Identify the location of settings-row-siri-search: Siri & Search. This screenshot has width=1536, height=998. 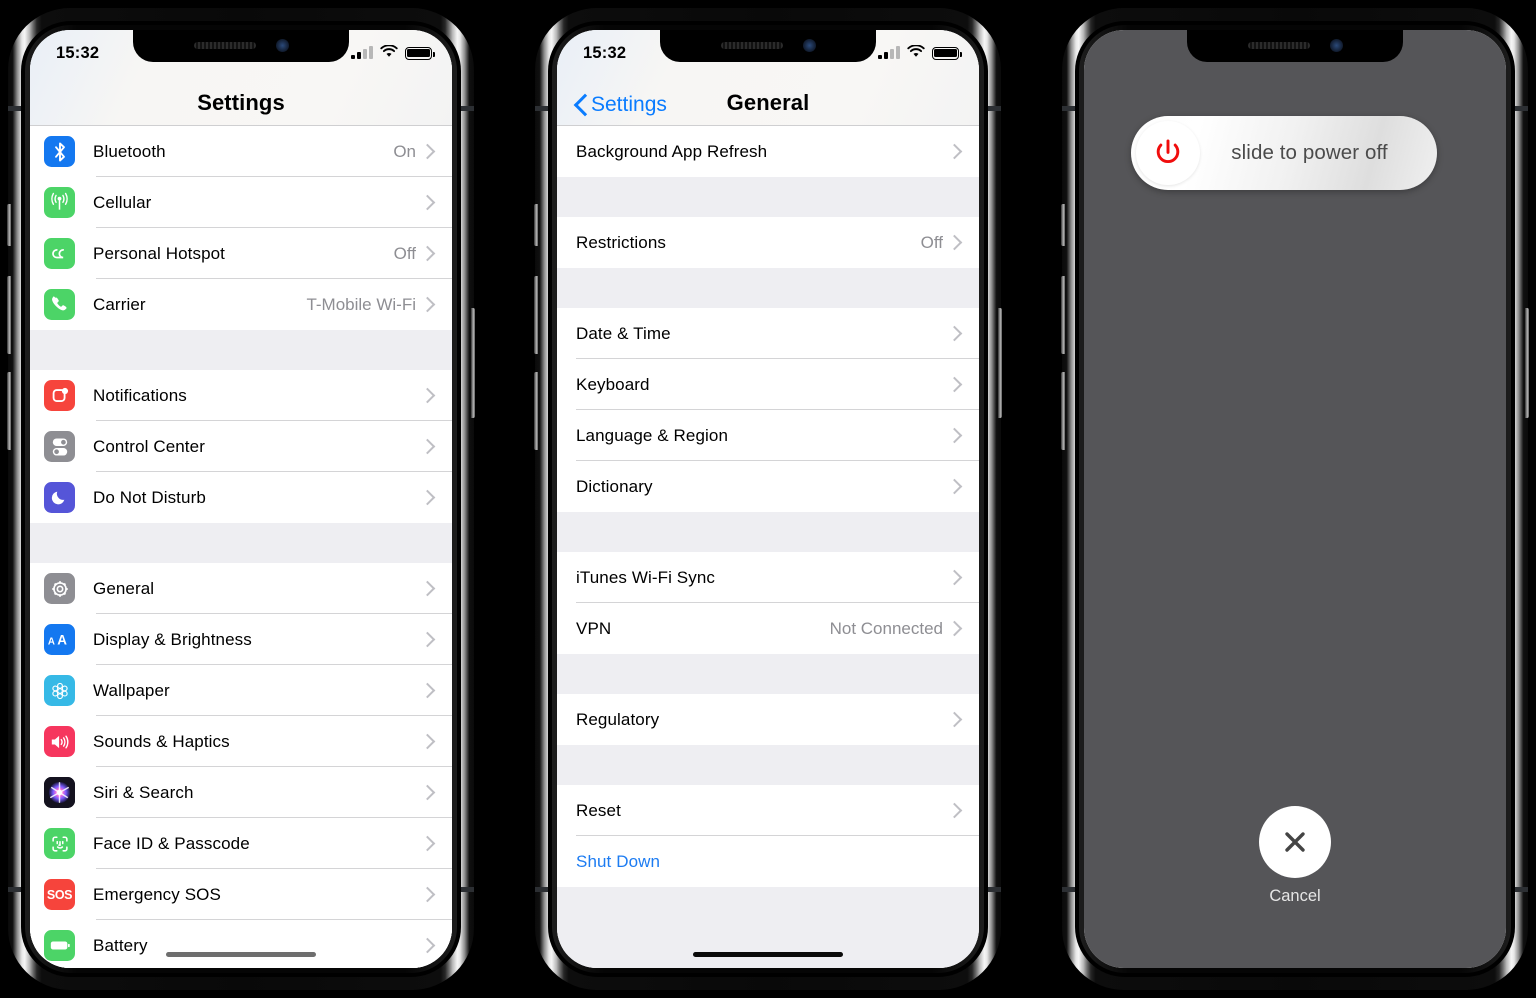
(241, 792).